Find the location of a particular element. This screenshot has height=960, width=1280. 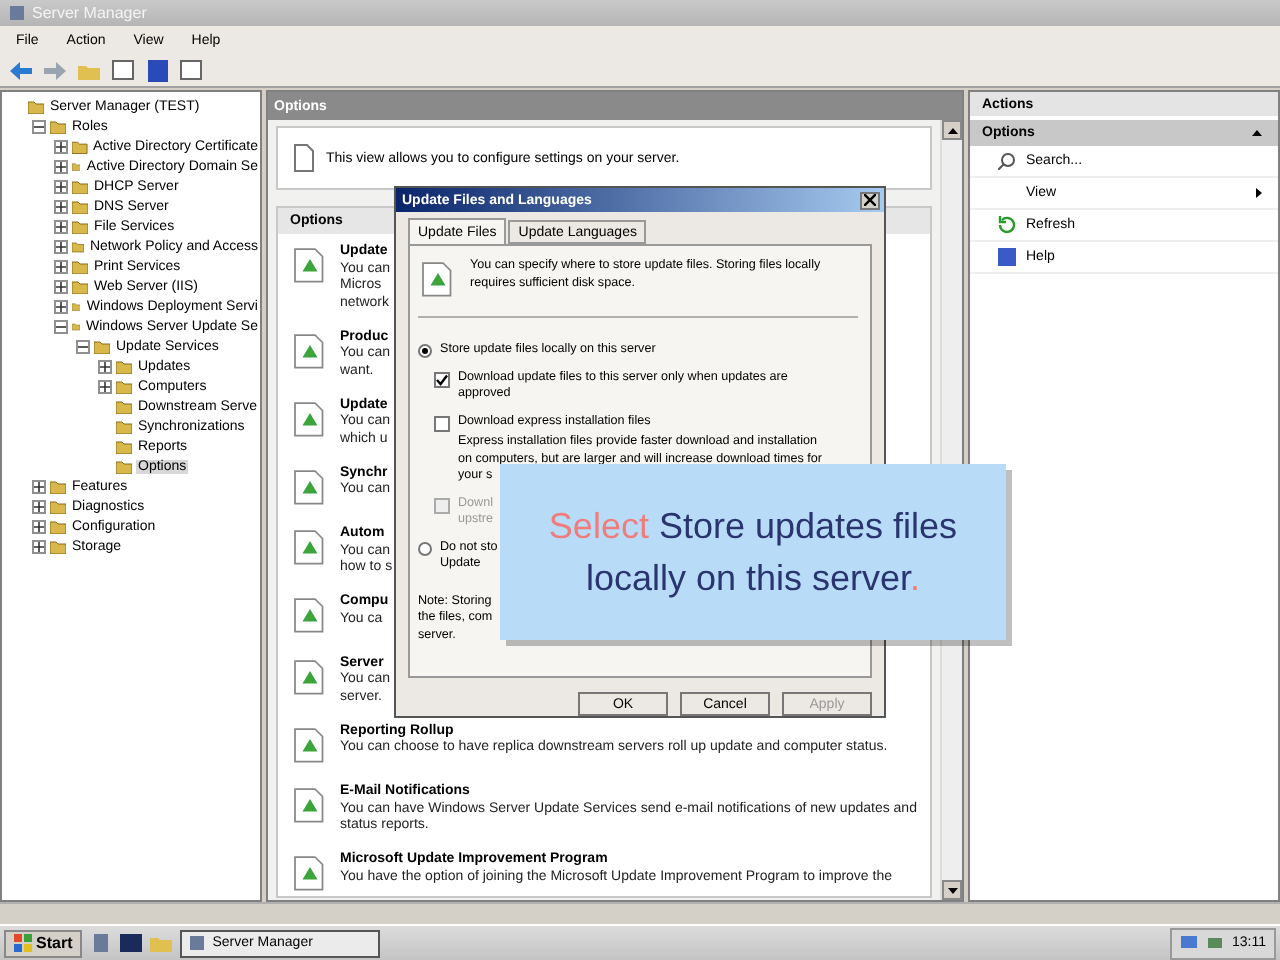

monitor-icon is located at coordinates (1189, 943).